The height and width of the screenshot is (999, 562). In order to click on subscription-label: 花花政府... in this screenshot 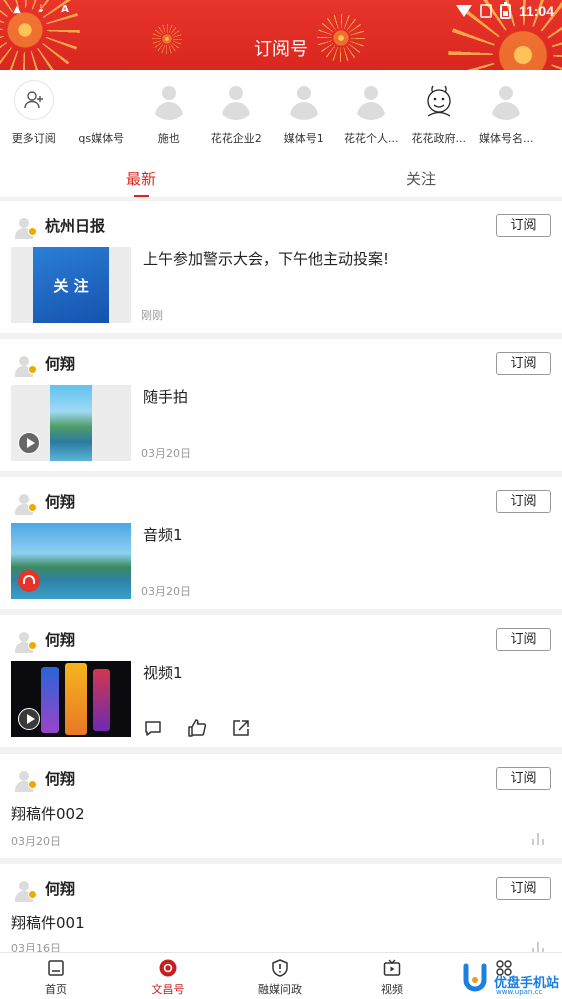, I will do `click(439, 138)`.